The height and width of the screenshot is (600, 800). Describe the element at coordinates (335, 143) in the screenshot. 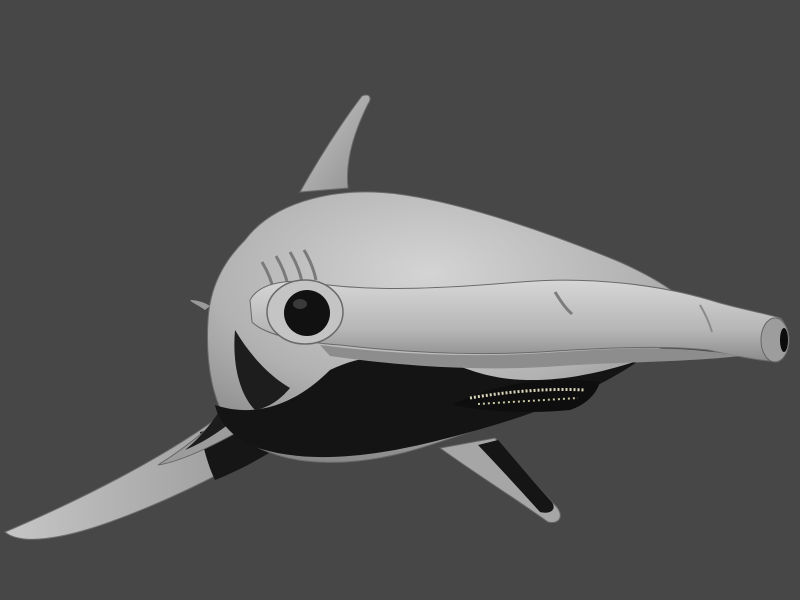

I see `dorsal-fin` at that location.